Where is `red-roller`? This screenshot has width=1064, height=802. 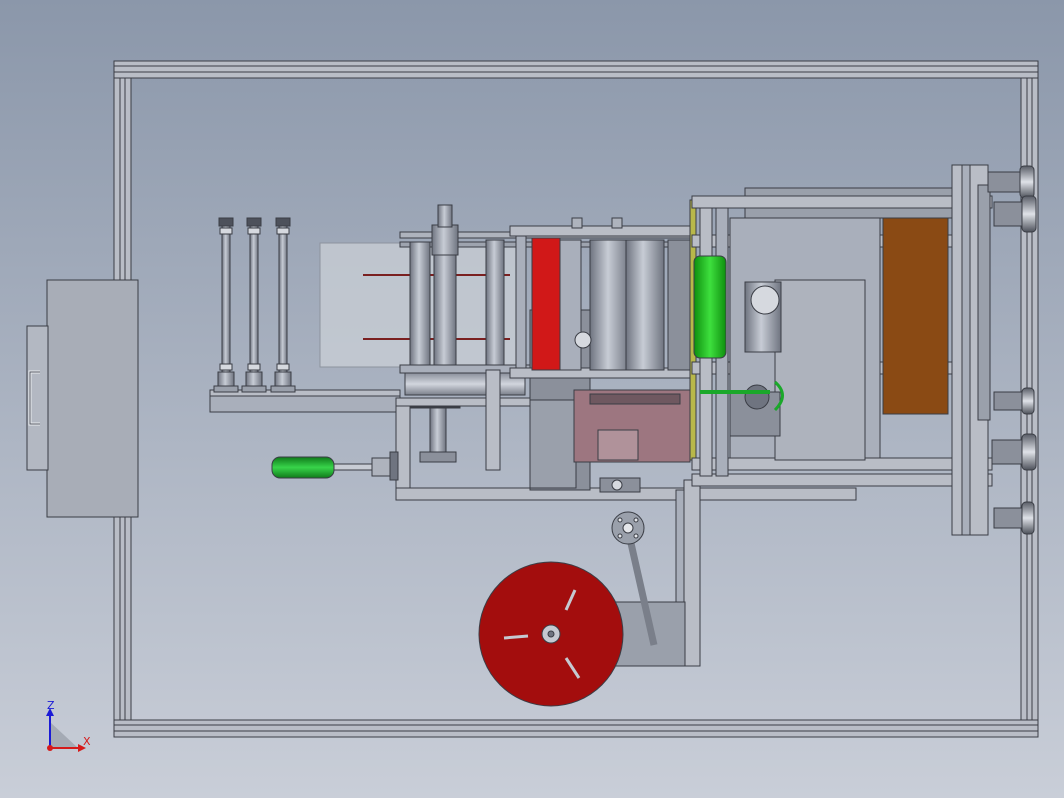
red-roller is located at coordinates (546, 304).